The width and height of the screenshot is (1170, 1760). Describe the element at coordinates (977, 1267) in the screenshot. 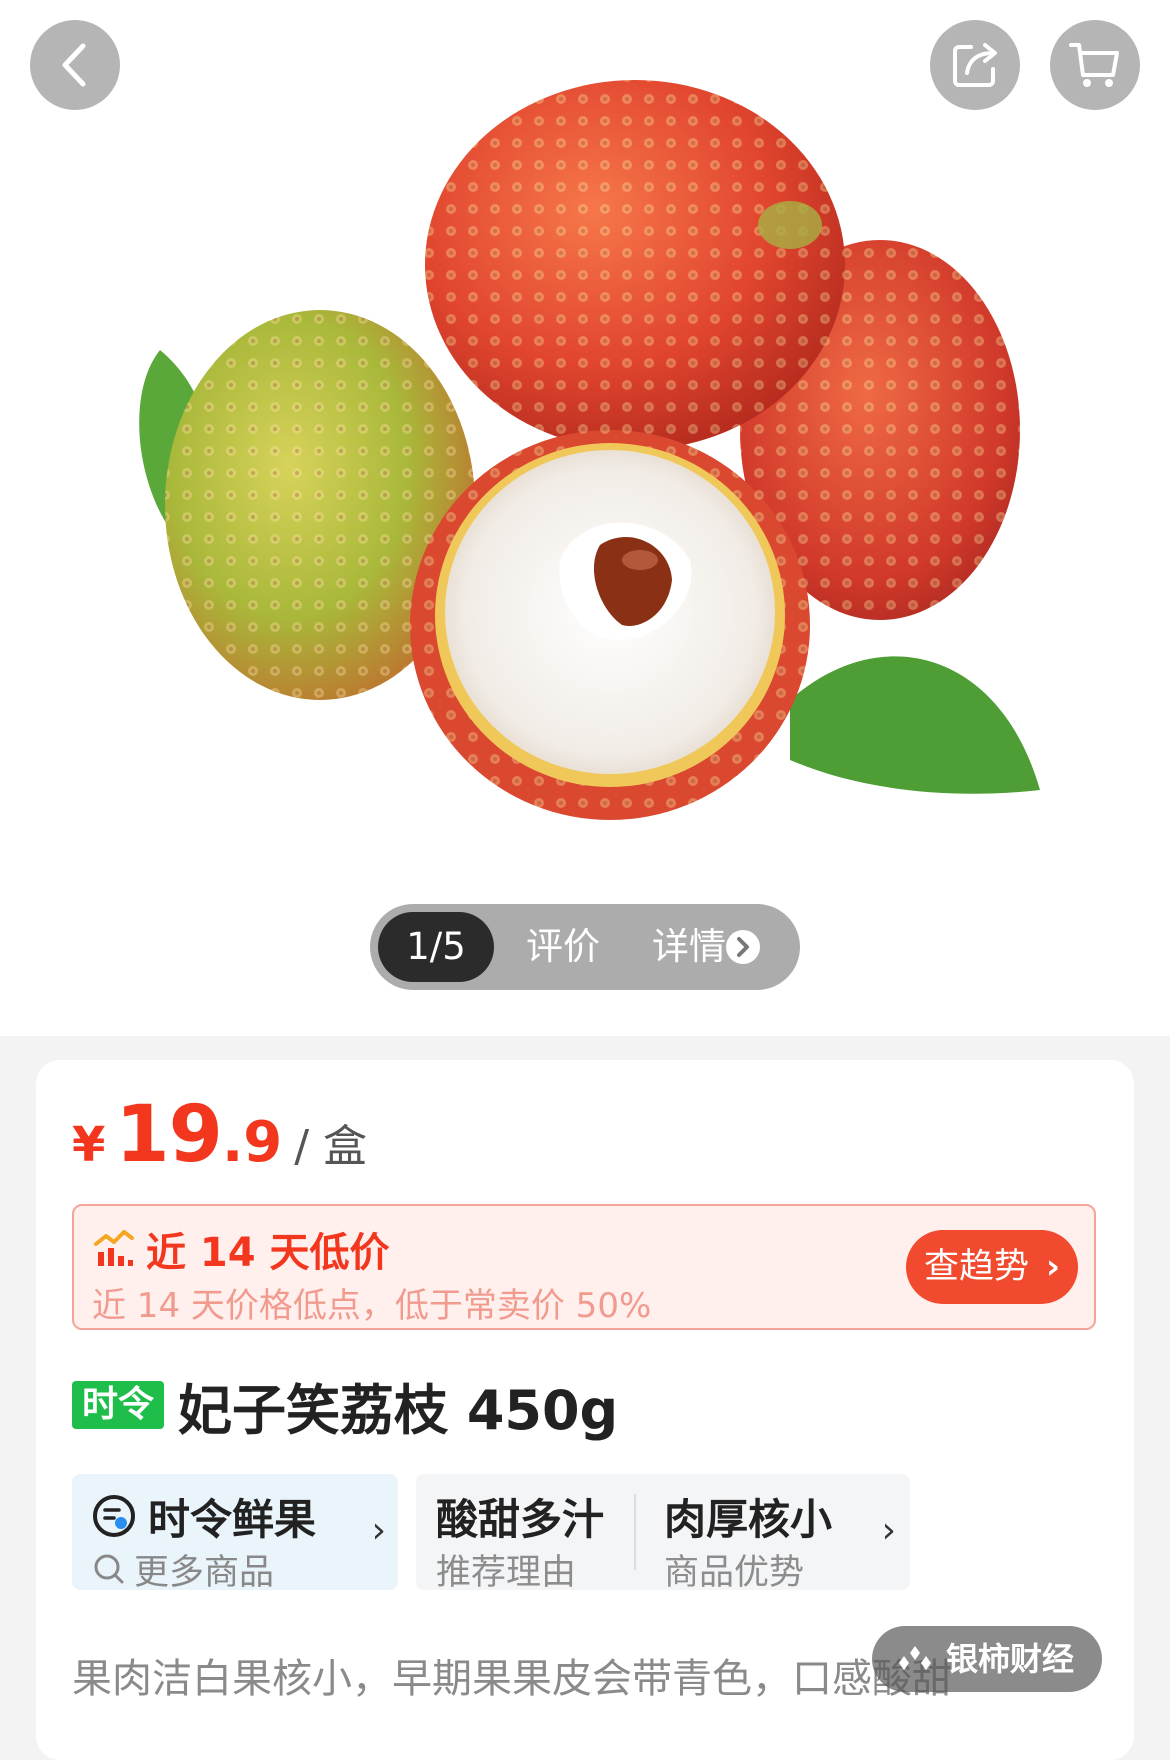

I see `view-trend-label: 查趋势` at that location.